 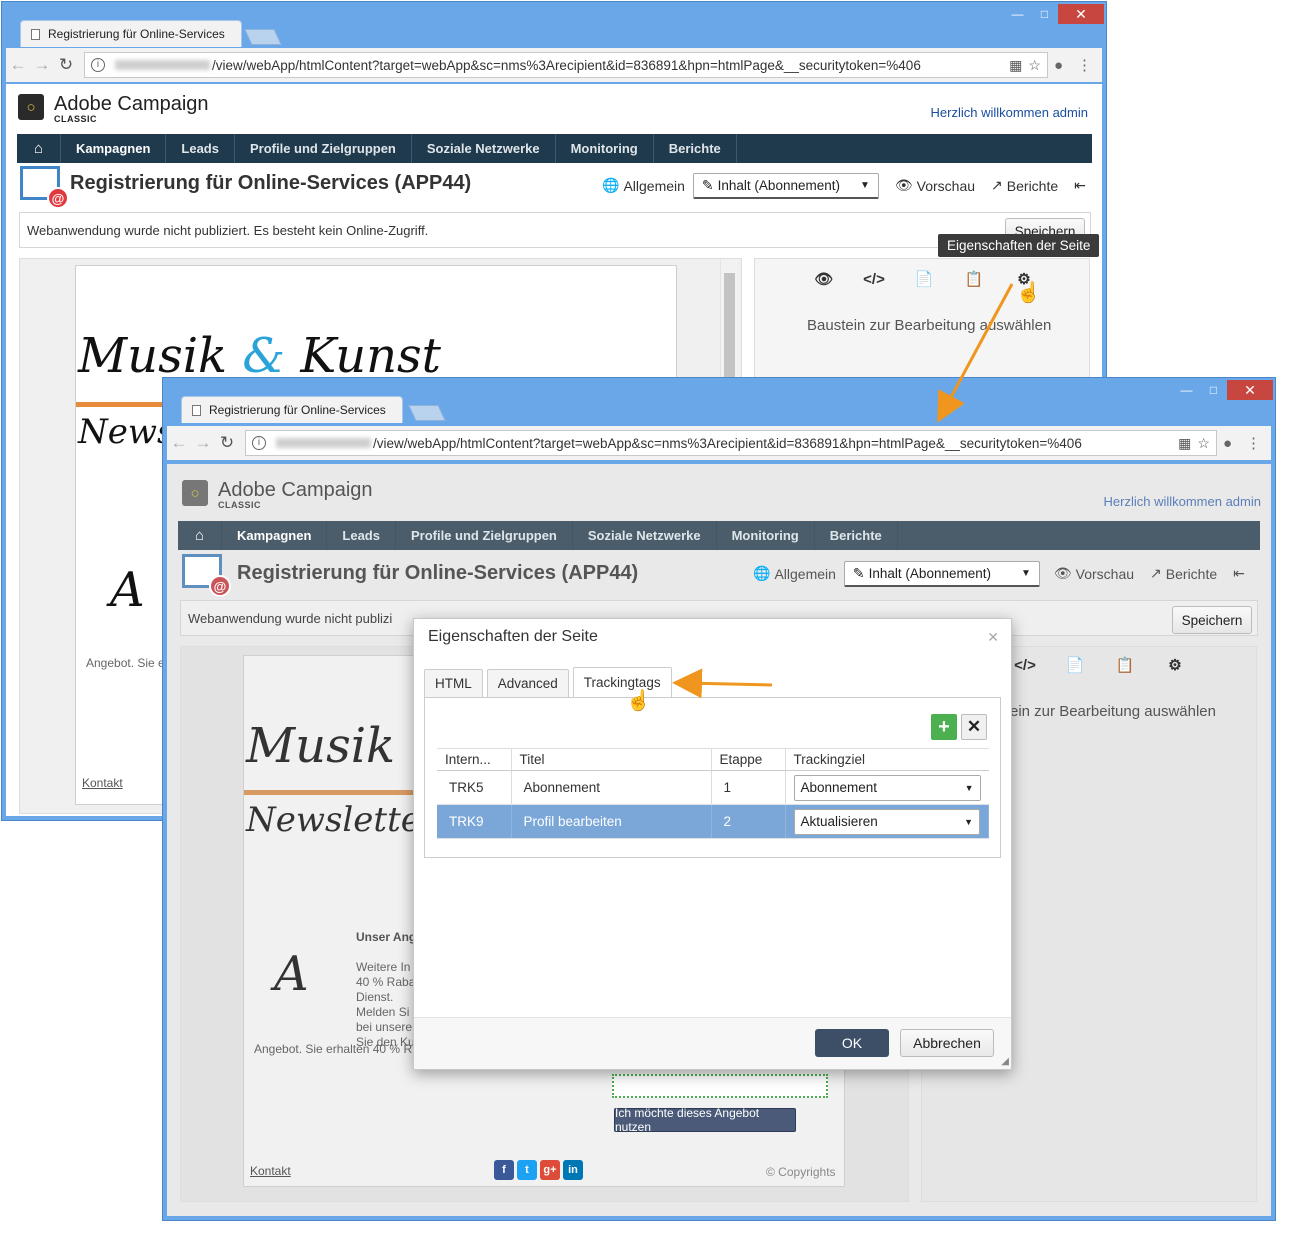 I want to click on annotation-arrows, so click(x=843, y=491).